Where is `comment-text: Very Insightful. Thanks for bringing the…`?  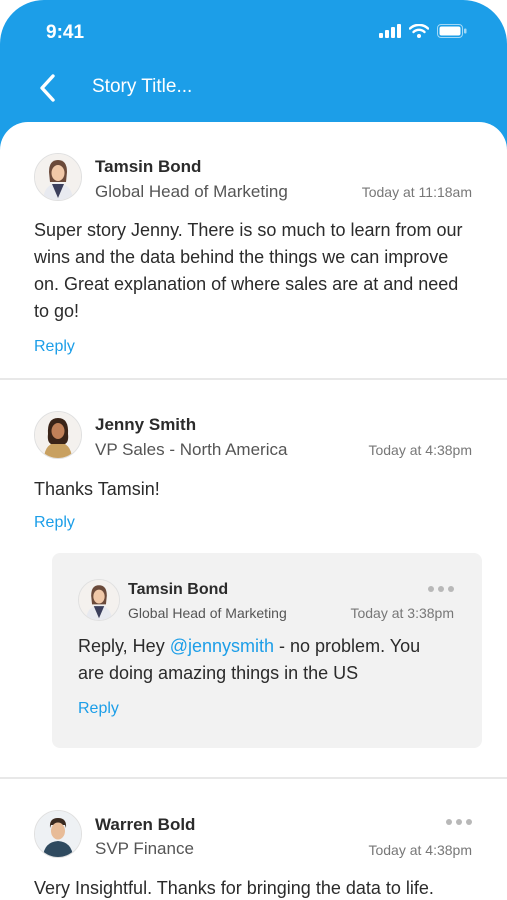 comment-text: Very Insightful. Thanks for bringing the… is located at coordinates (234, 888).